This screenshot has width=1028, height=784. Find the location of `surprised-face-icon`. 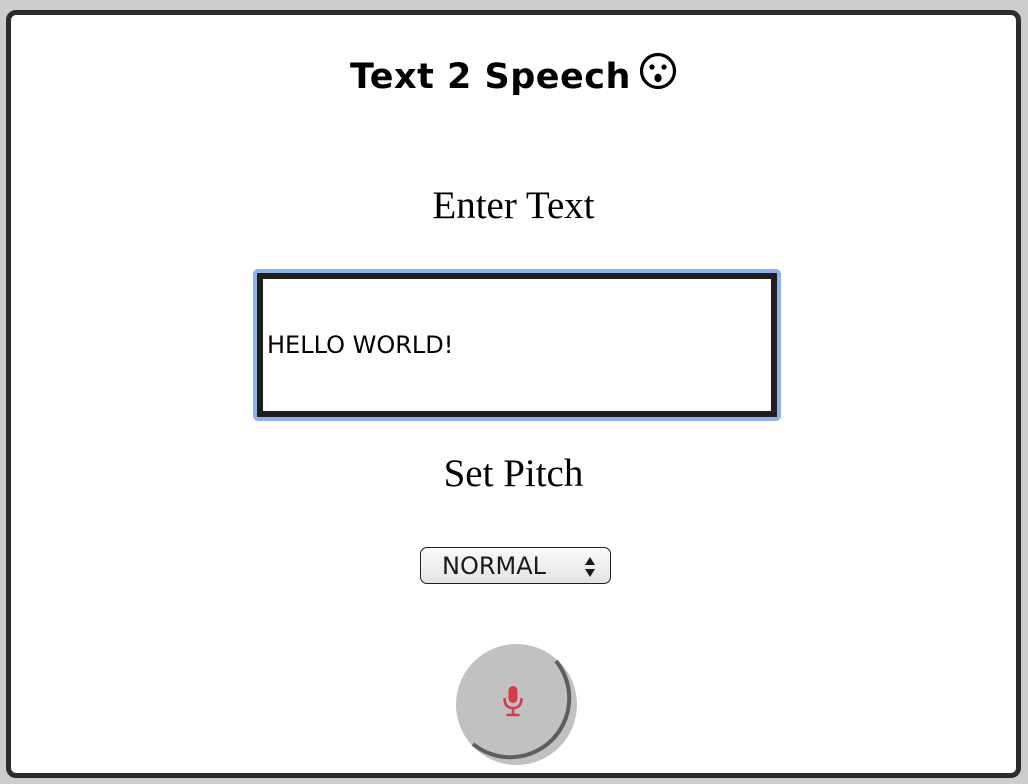

surprised-face-icon is located at coordinates (658, 75).